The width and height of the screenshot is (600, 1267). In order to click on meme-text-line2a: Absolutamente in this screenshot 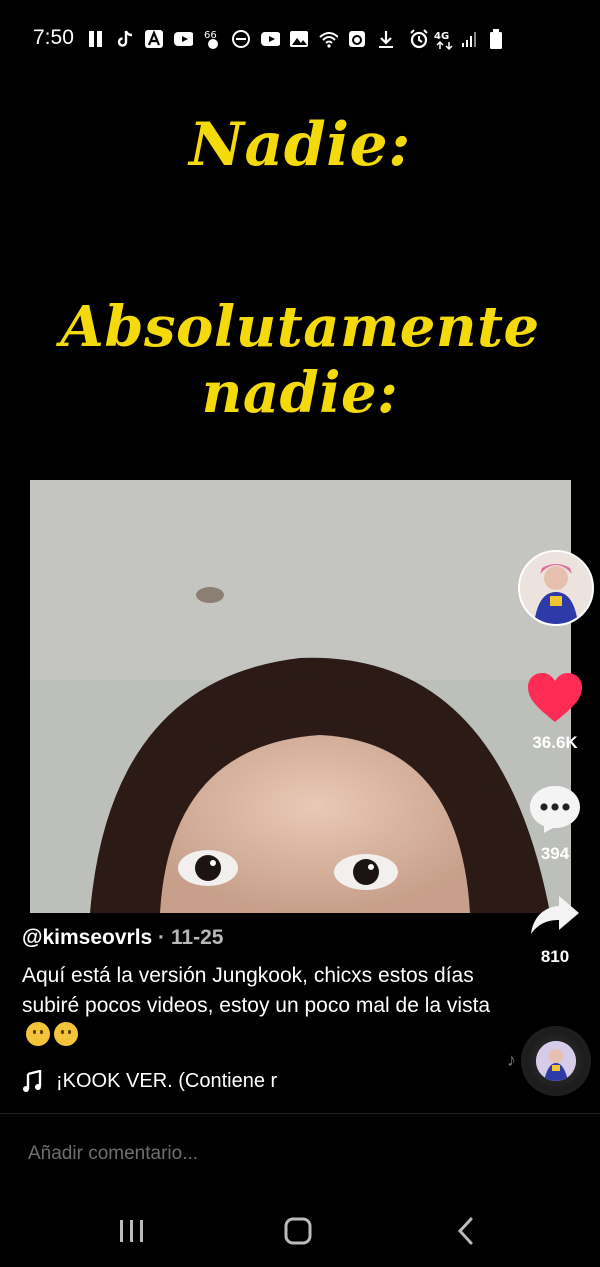, I will do `click(300, 327)`.